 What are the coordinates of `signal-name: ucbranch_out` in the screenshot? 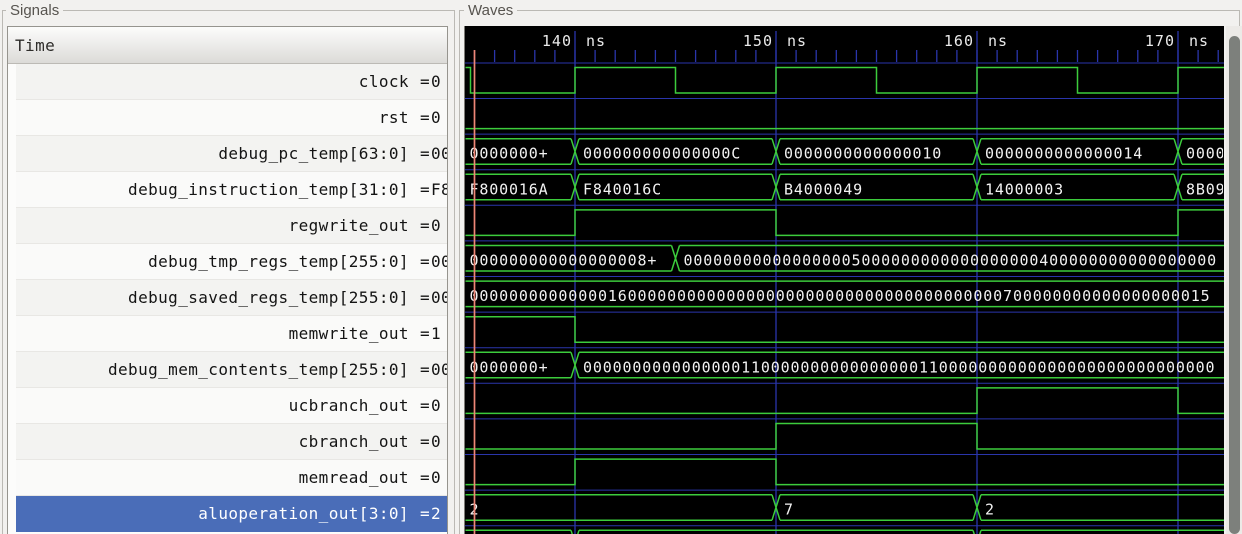 It's located at (353, 405).